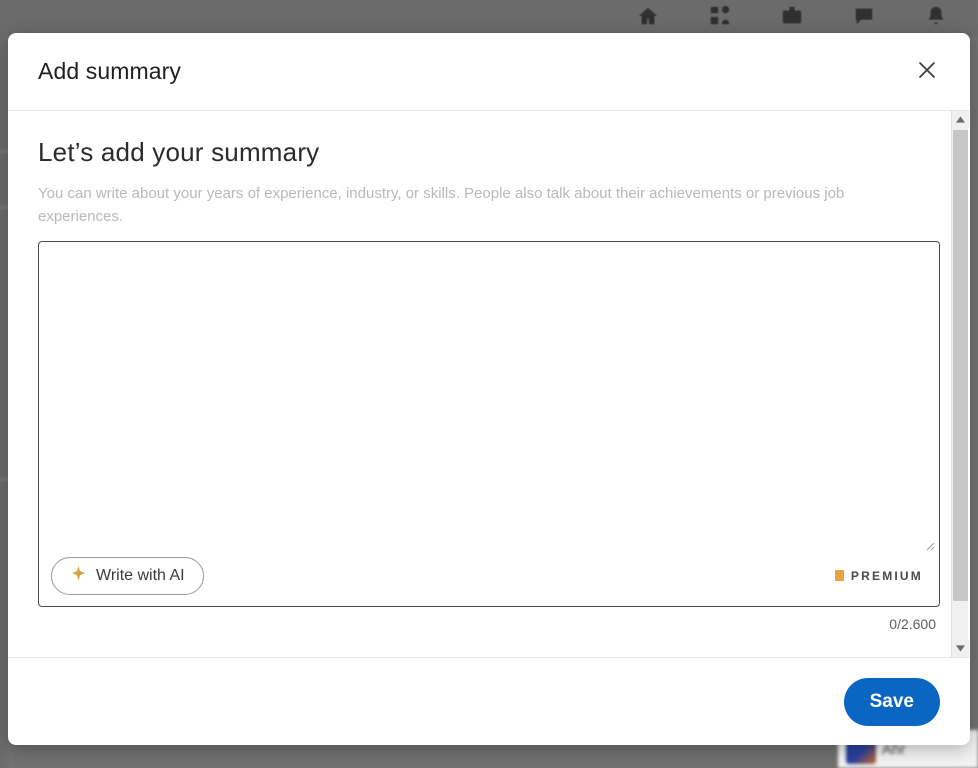  I want to click on scrollbar-track, so click(960, 384).